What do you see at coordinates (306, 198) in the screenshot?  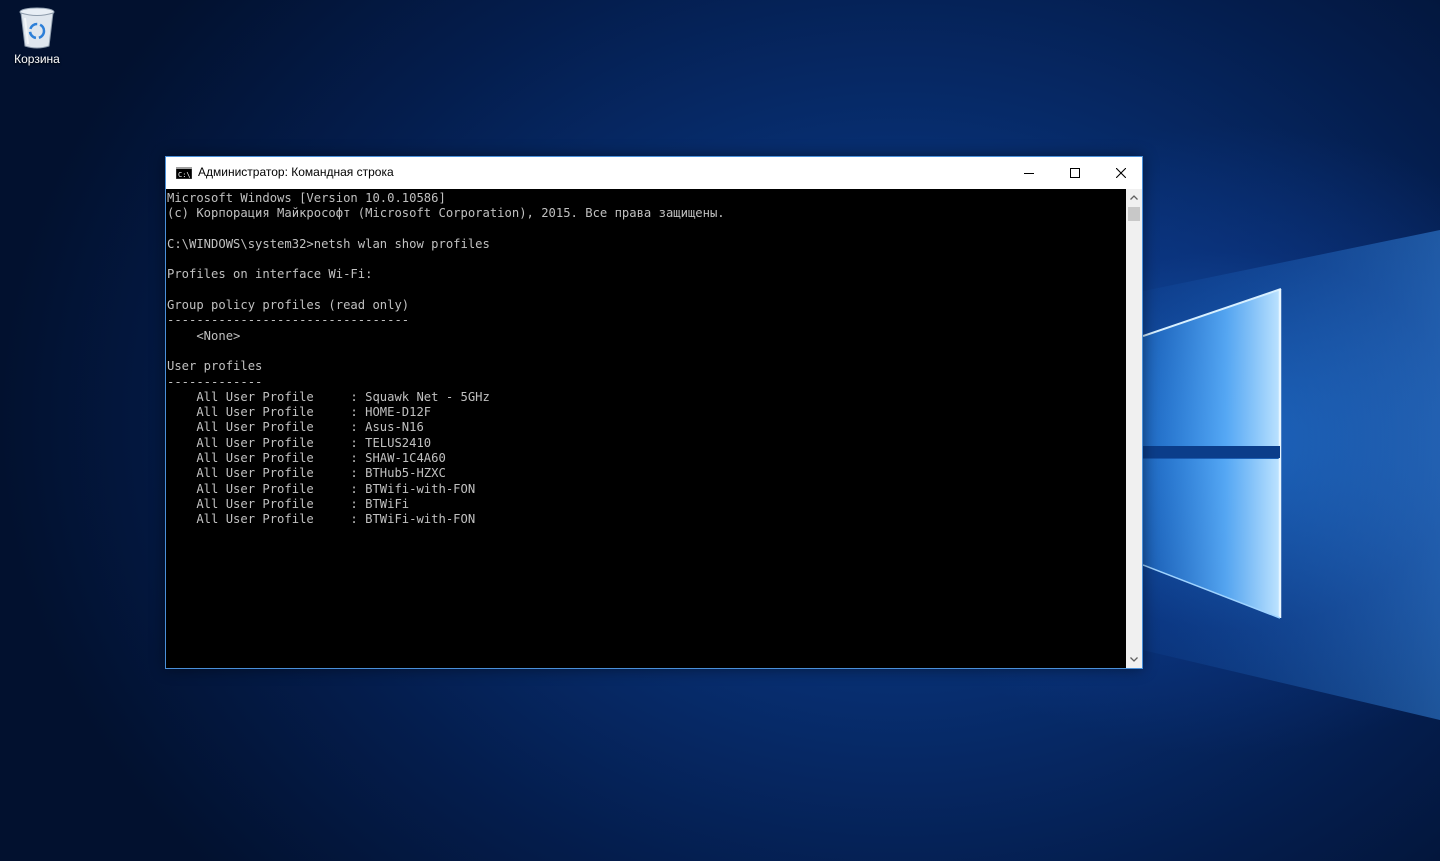 I see `console-line: Microsoft Windows [Version 10.0.10586]` at bounding box center [306, 198].